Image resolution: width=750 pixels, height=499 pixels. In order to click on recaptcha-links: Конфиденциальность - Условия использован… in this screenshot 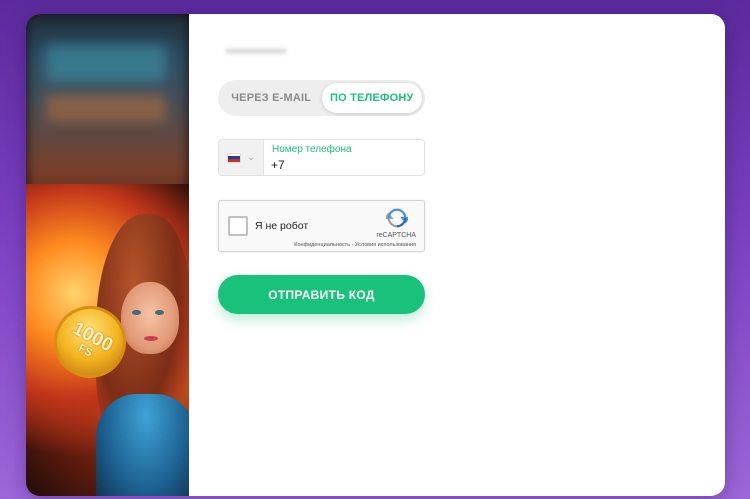, I will do `click(355, 245)`.